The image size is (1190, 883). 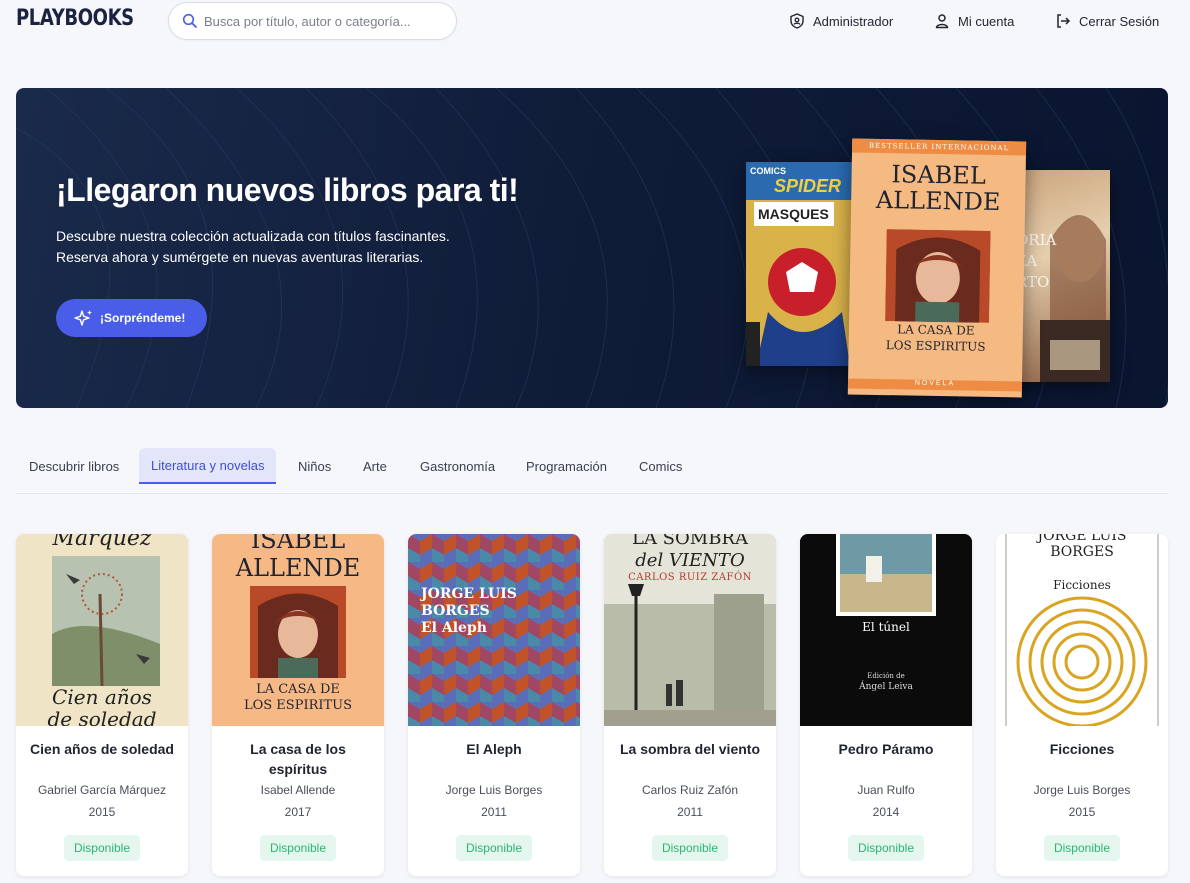 I want to click on book-year: 2014, so click(x=886, y=812).